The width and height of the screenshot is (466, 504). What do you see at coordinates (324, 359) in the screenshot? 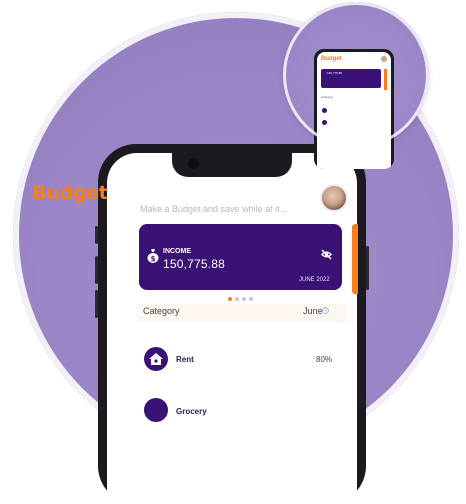
I see `category-percent: 80%` at bounding box center [324, 359].